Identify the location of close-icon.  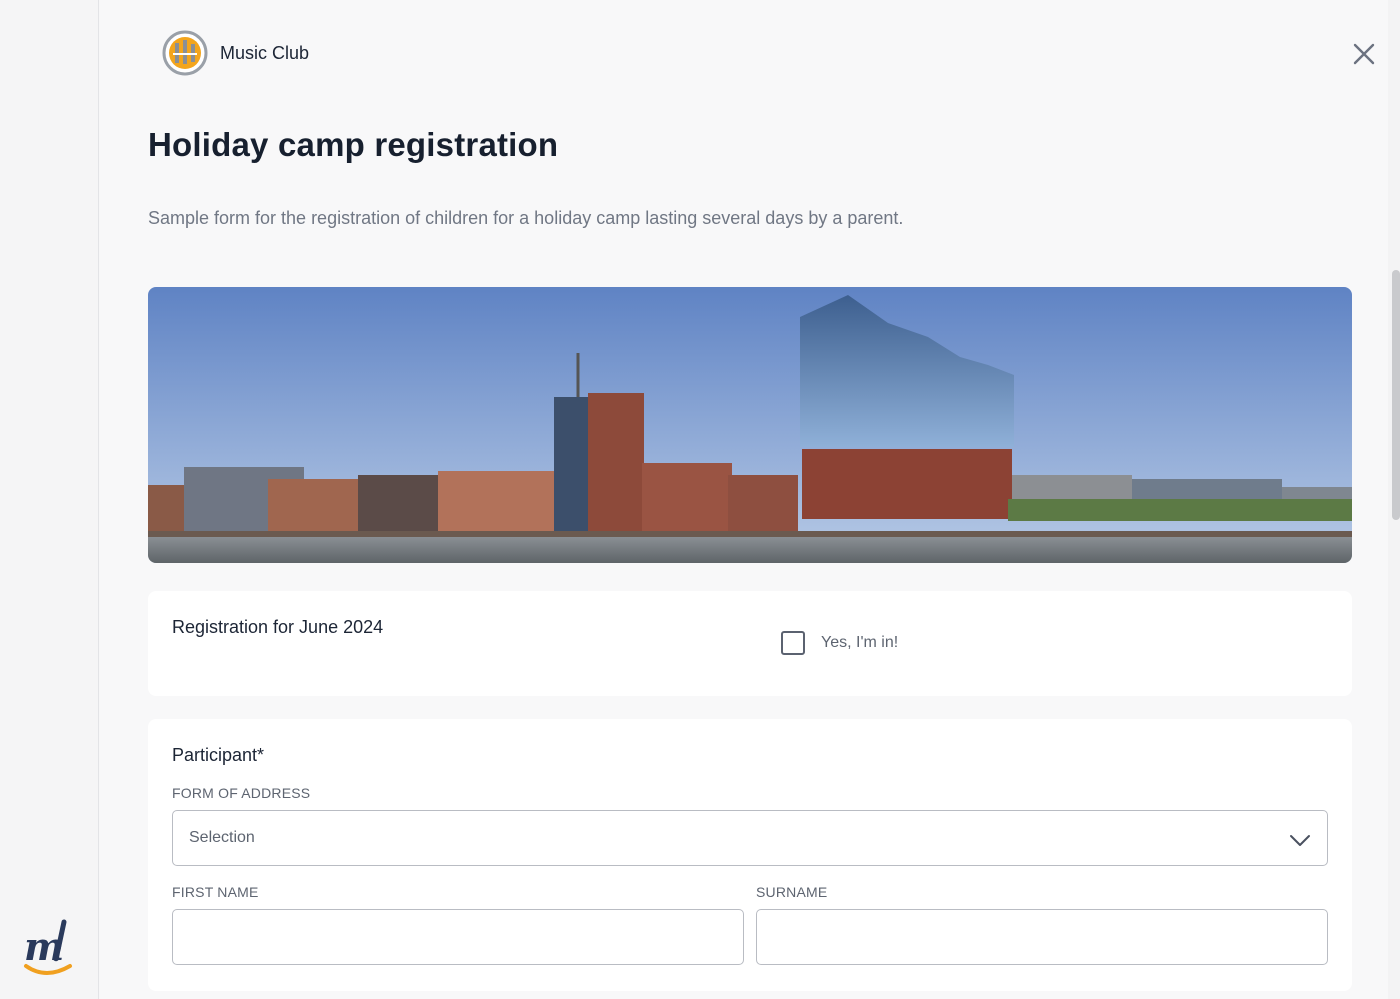
(1364, 54).